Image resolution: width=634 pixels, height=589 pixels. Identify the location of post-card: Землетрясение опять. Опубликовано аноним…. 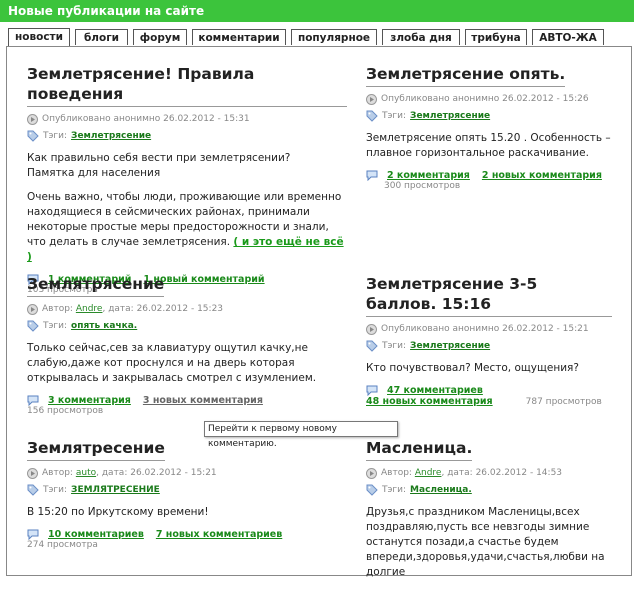
(491, 127).